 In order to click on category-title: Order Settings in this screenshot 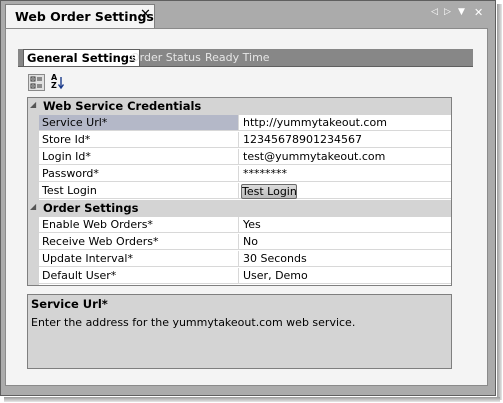, I will do `click(91, 208)`.